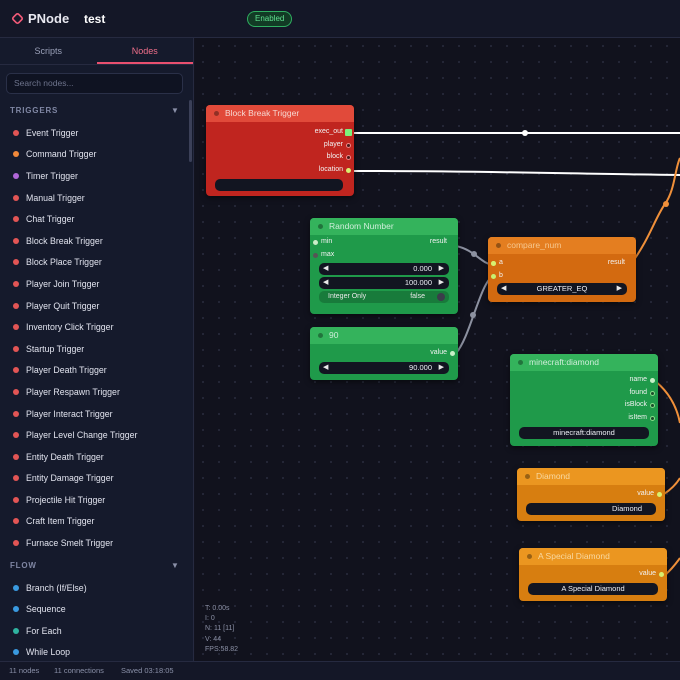  I want to click on player-port, so click(348, 145).